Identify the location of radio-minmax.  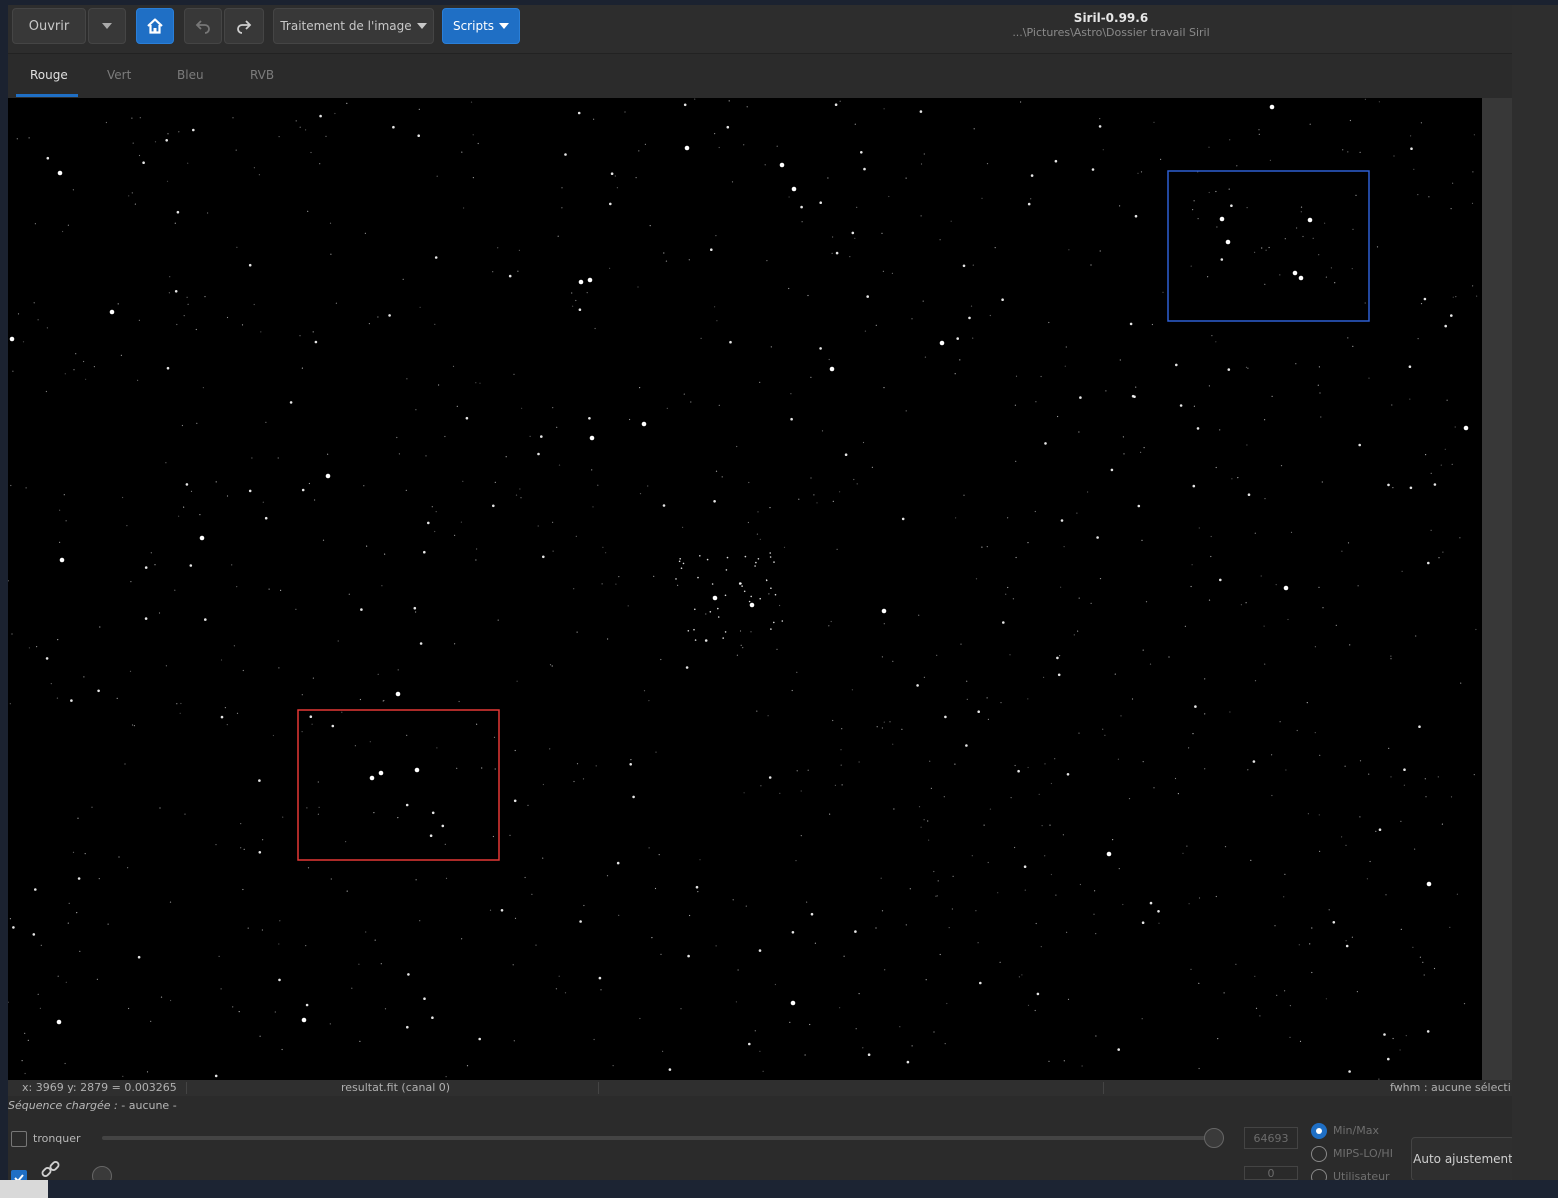
(1319, 1131).